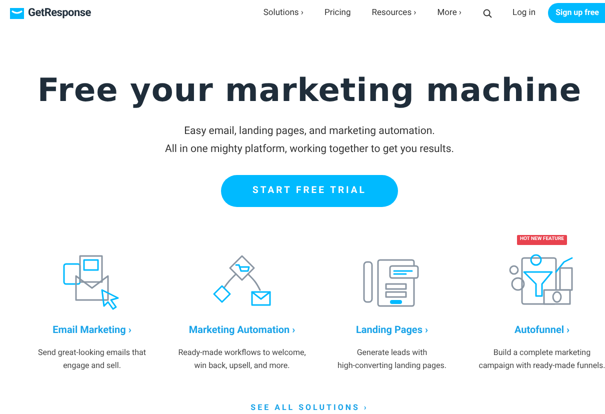 The height and width of the screenshot is (414, 605). I want to click on feature-link: Autofunnel ›, so click(542, 330).